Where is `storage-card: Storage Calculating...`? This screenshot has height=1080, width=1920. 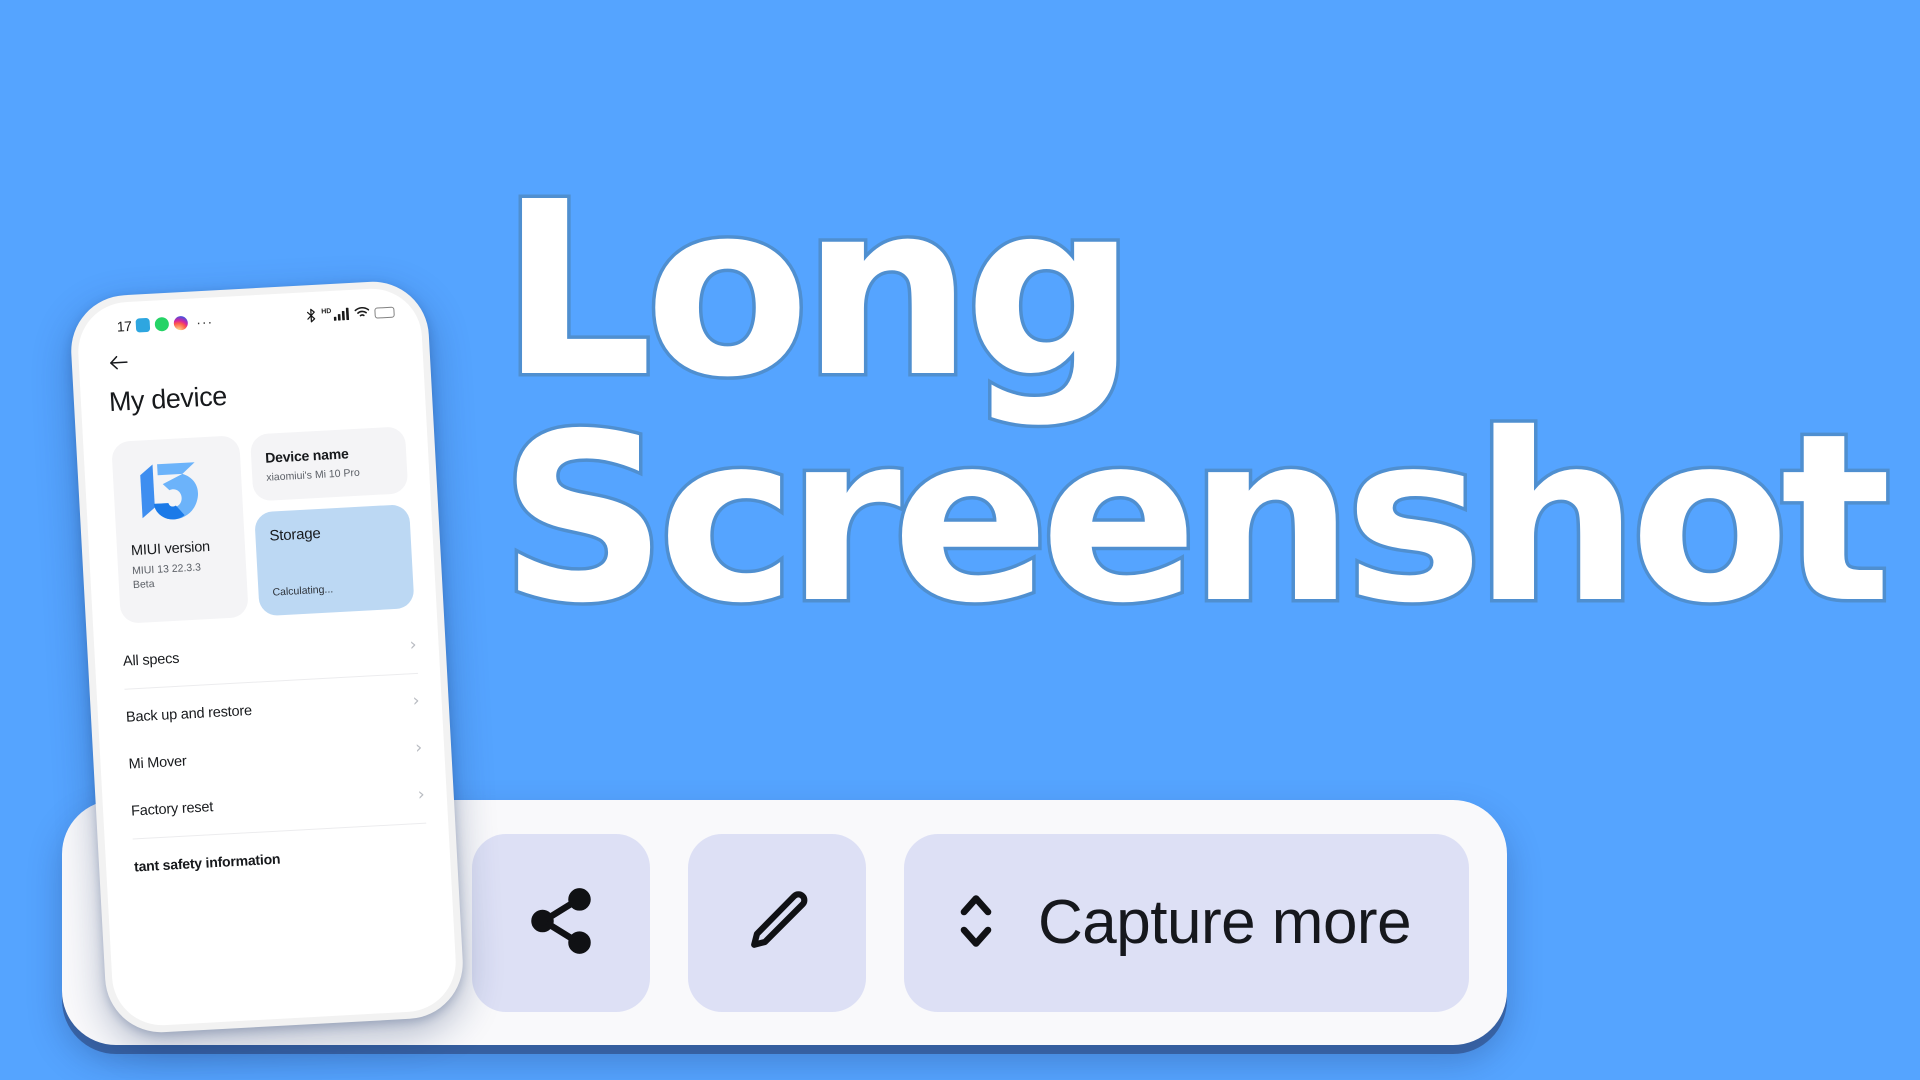 storage-card: Storage Calculating... is located at coordinates (334, 560).